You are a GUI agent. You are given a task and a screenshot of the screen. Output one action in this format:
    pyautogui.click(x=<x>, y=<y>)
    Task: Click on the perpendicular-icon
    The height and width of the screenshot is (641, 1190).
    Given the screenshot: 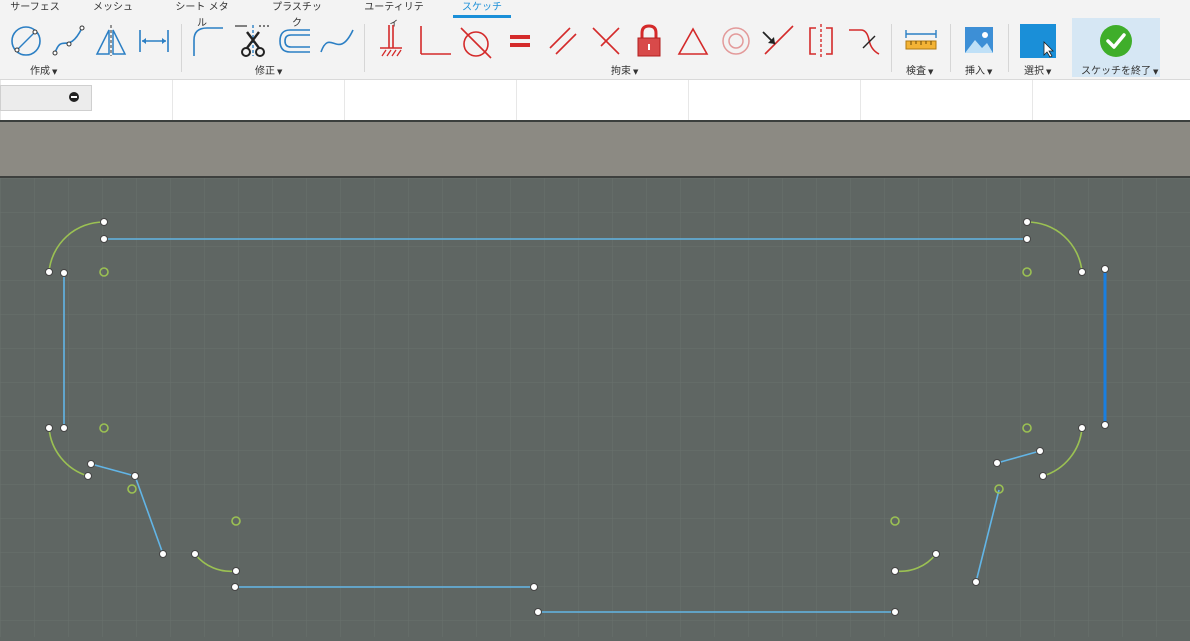 What is the action you would take?
    pyautogui.click(x=434, y=41)
    